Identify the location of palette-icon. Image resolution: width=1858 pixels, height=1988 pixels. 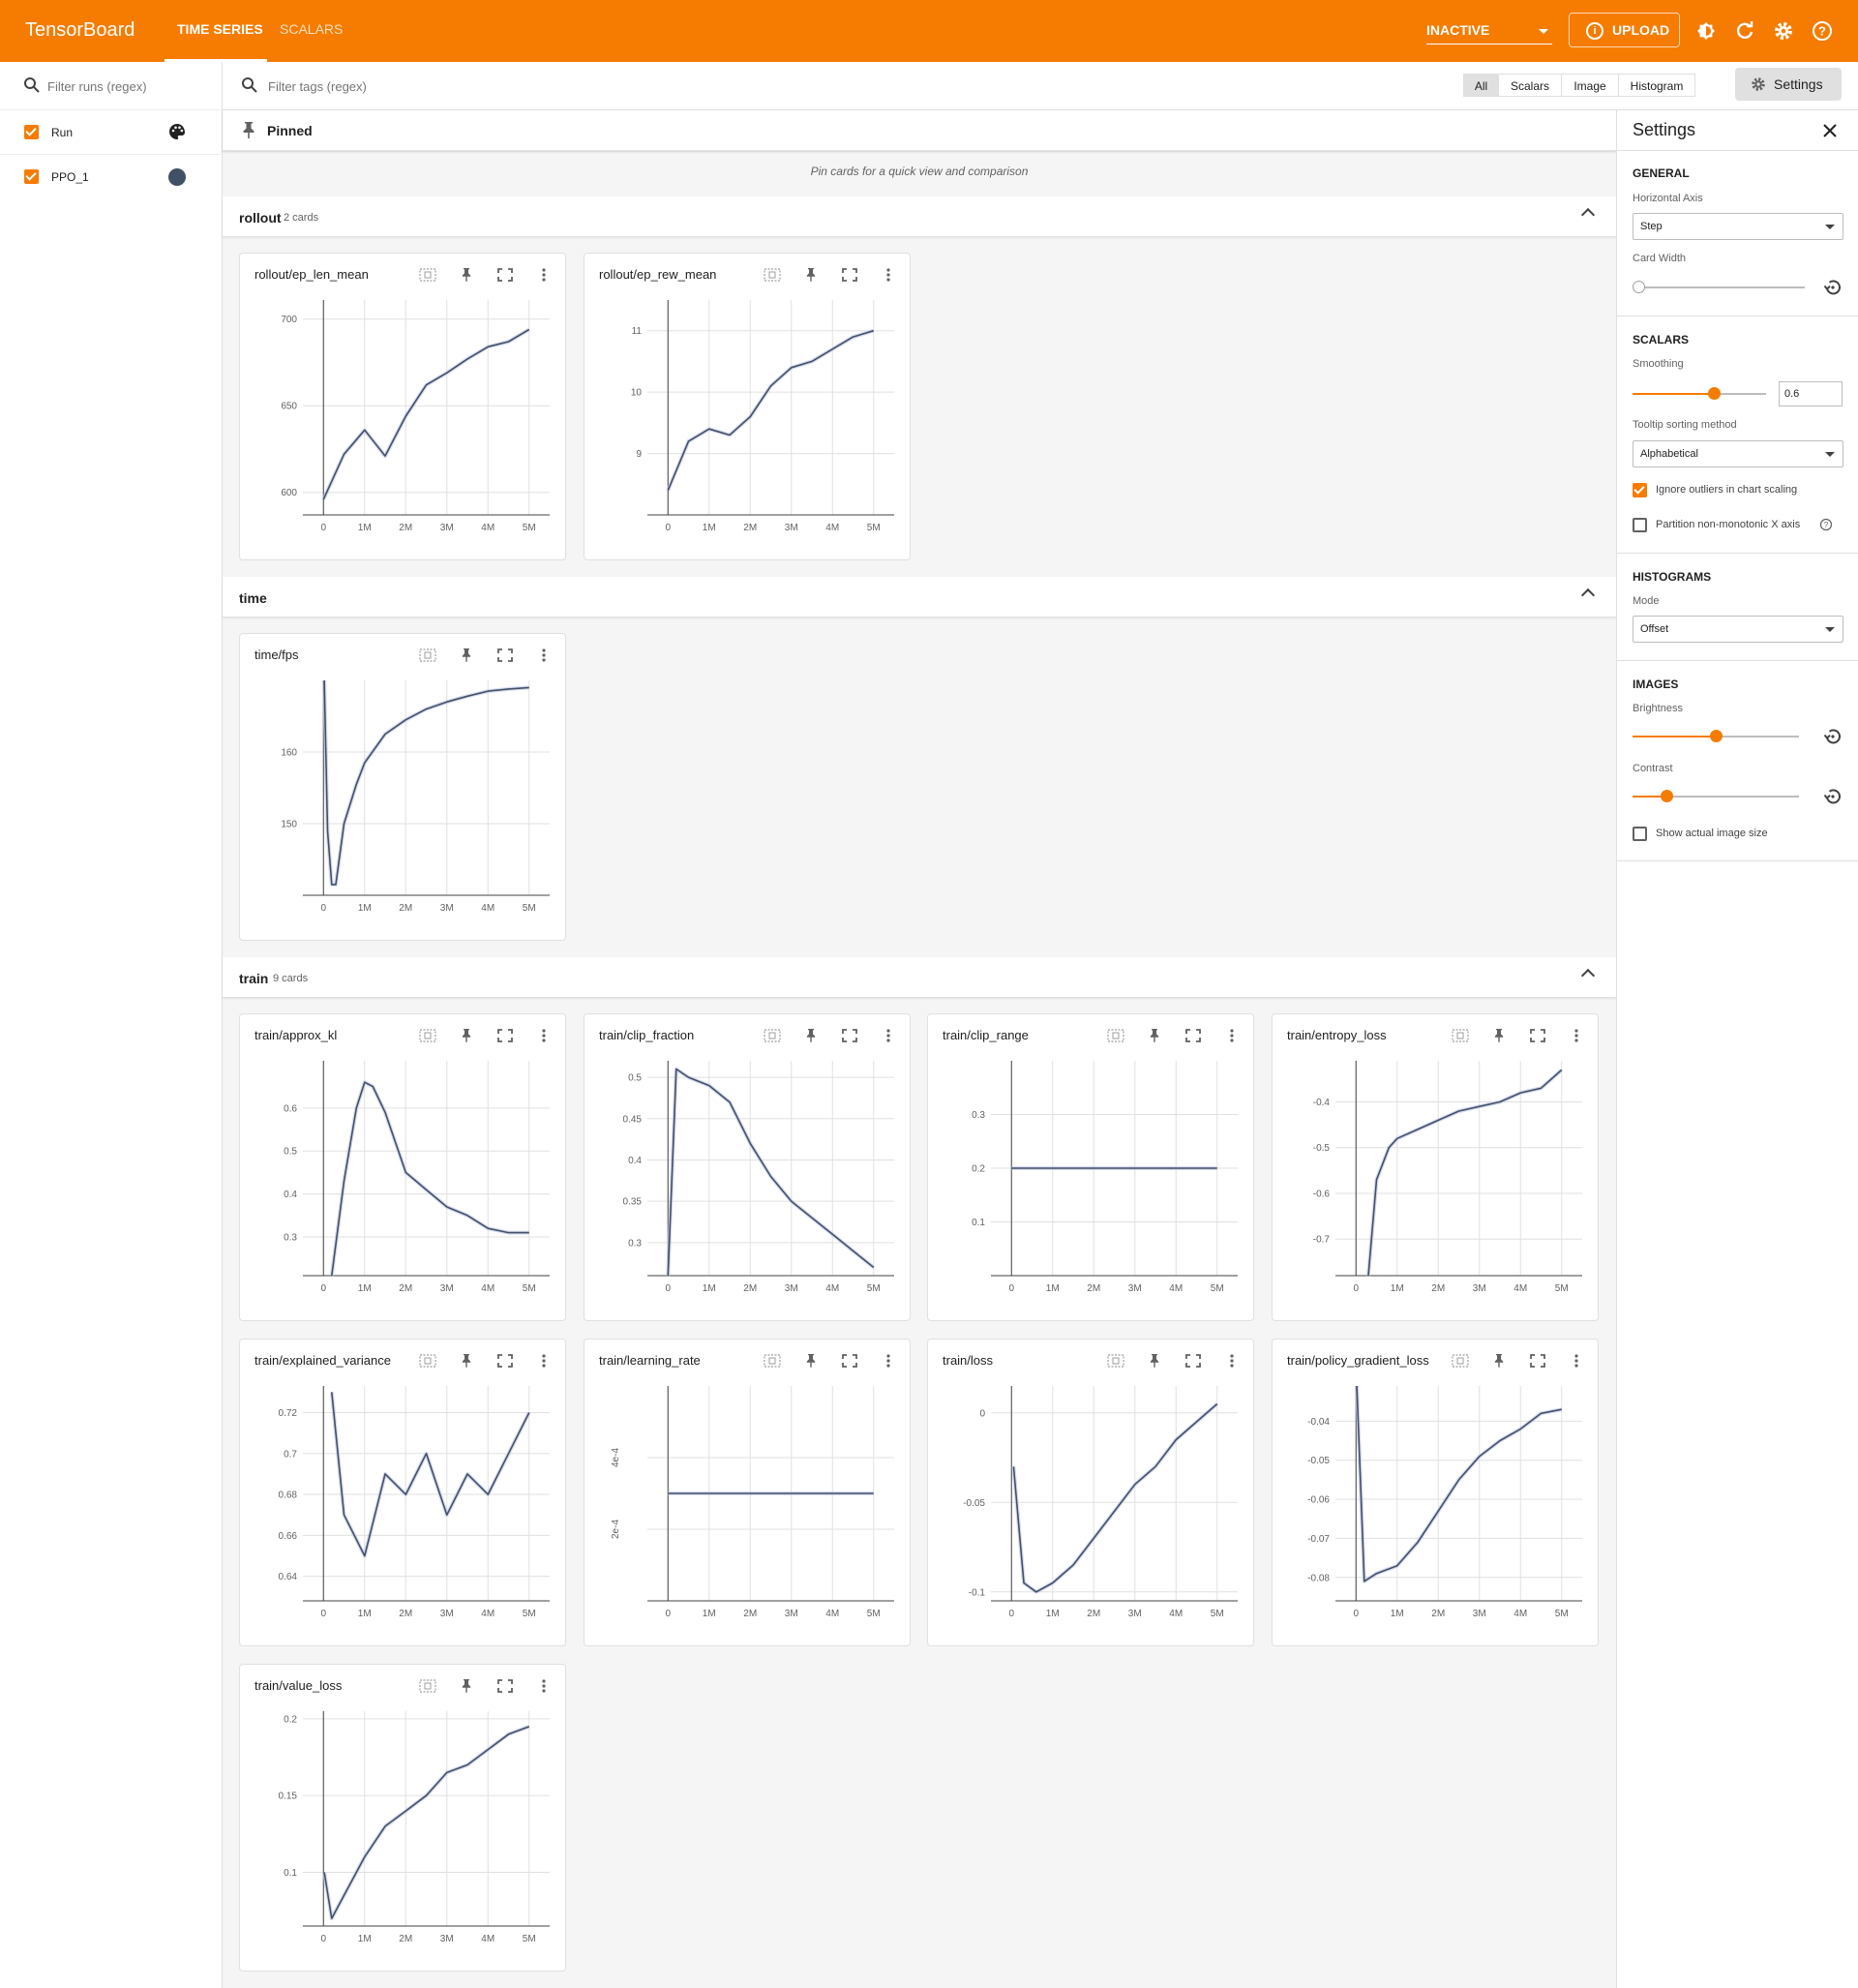
(177, 131).